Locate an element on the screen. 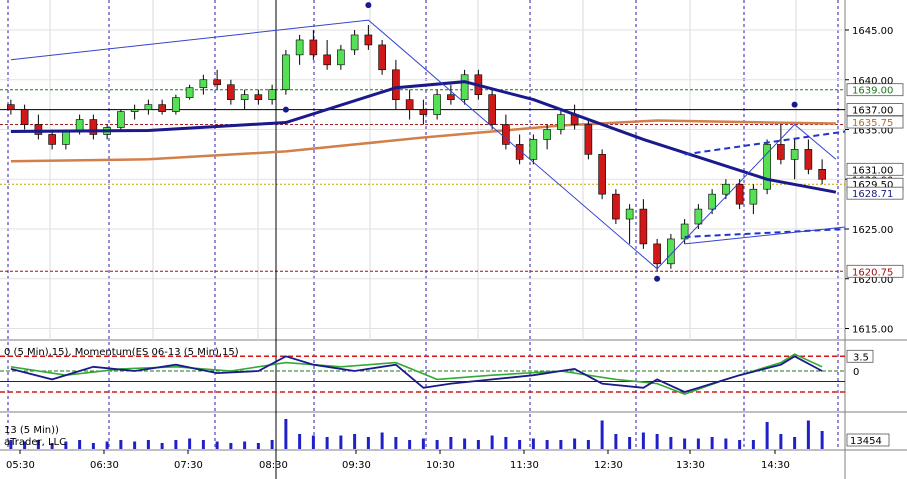 The height and width of the screenshot is (479, 907). momentum-marker-label: 3.5 is located at coordinates (861, 357).